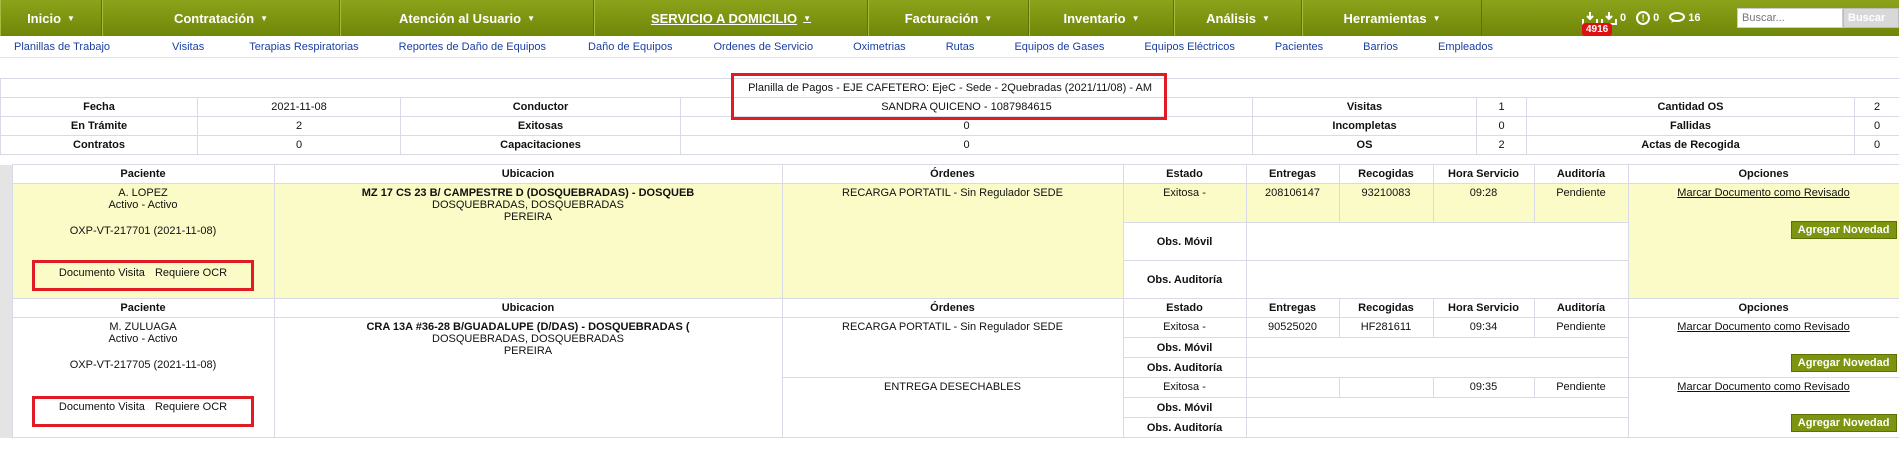  Describe the element at coordinates (1238, 18) in the screenshot. I see `nav-analisis: Análisis ▼` at that location.